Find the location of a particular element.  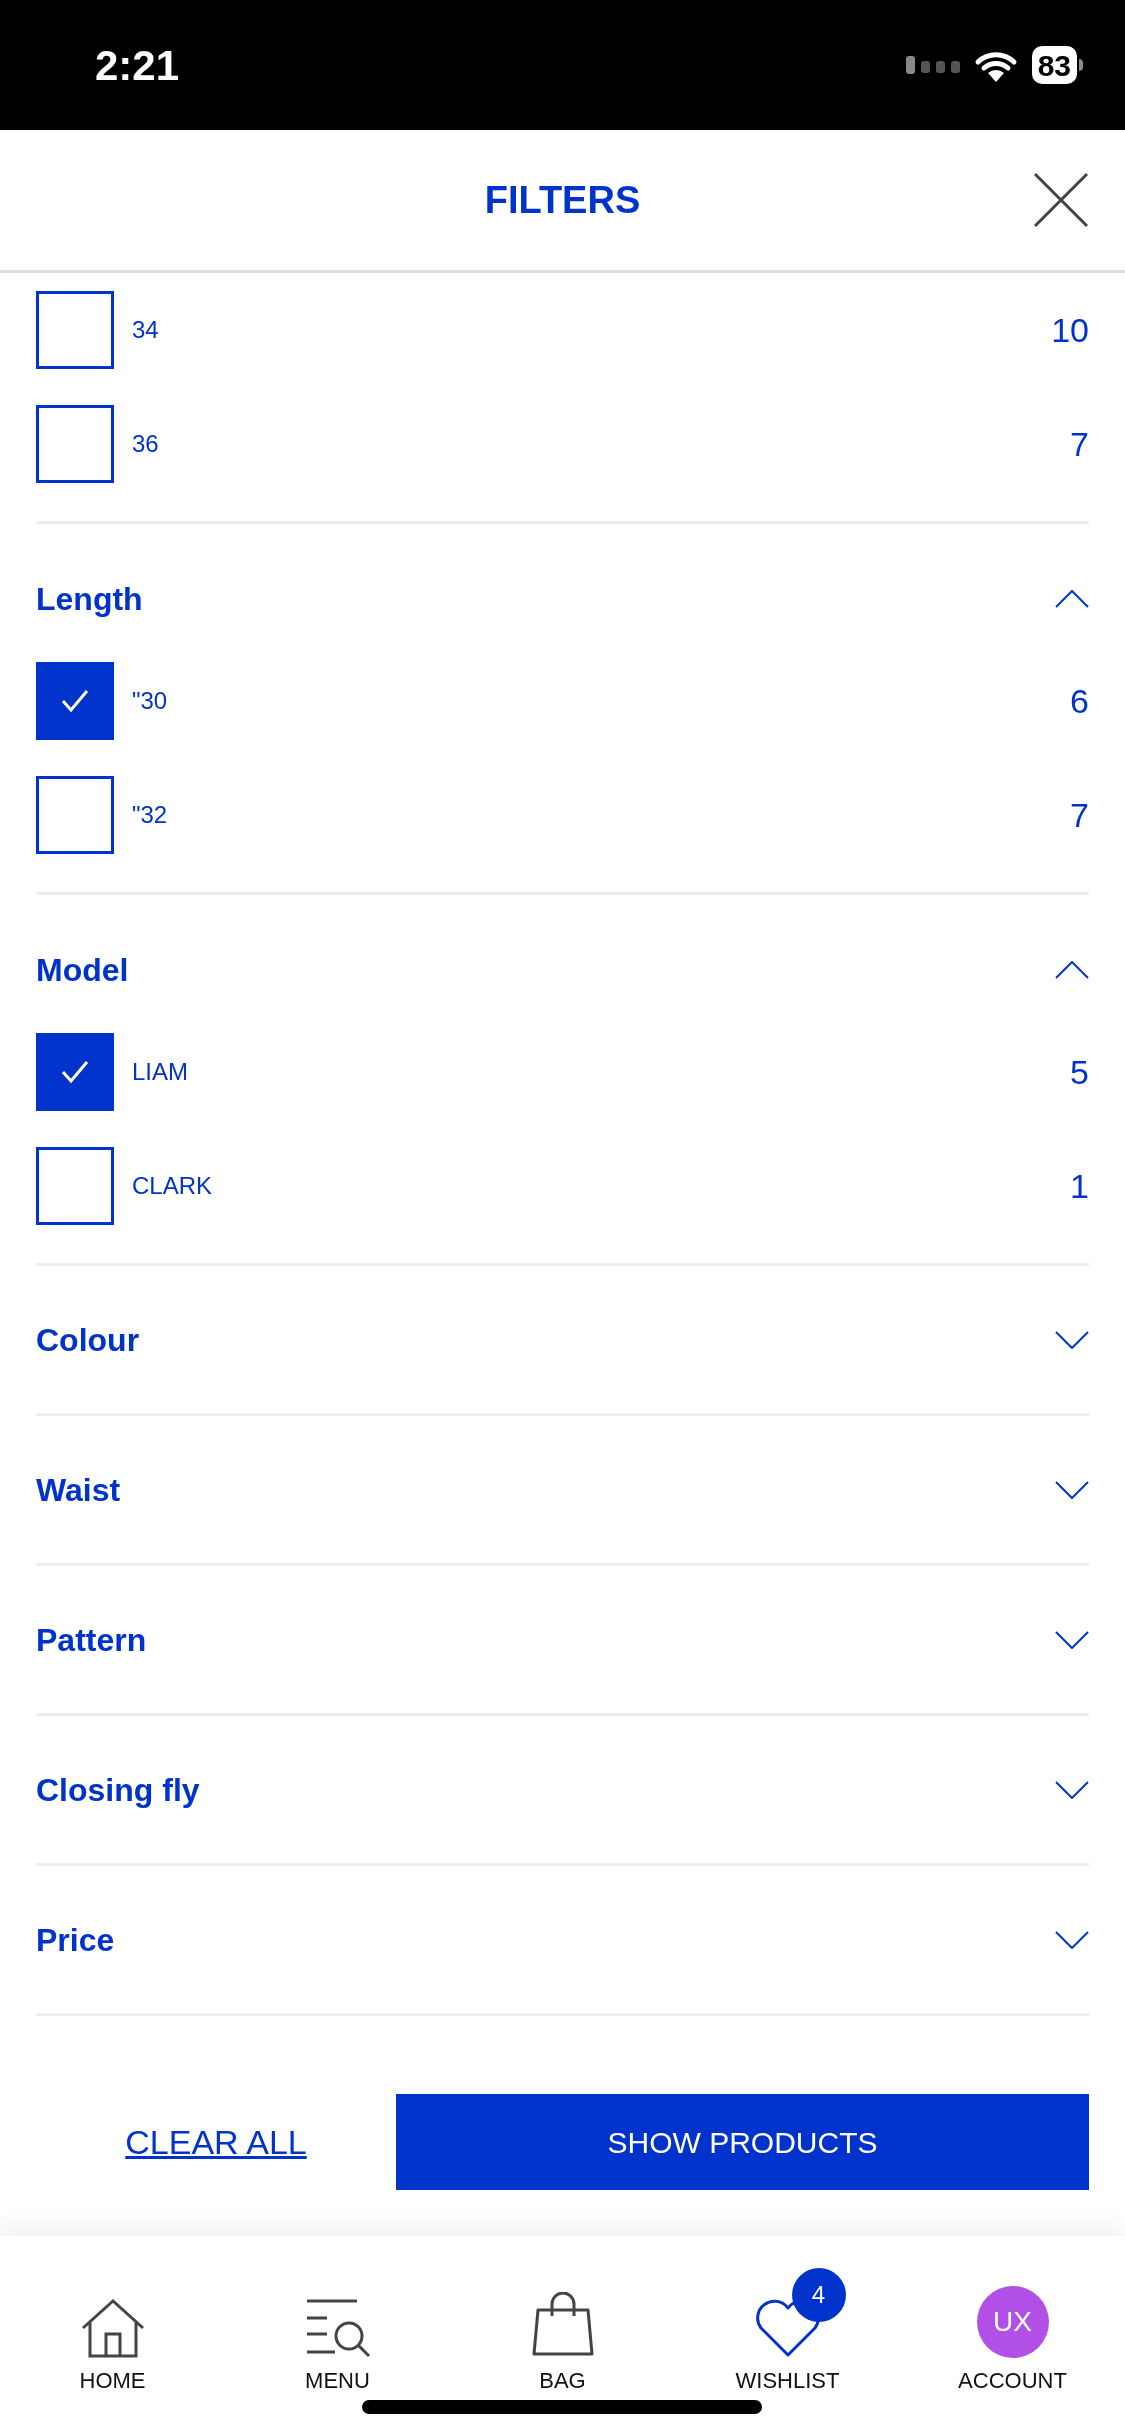

tab-label: ACCOUNT is located at coordinates (1012, 2381).